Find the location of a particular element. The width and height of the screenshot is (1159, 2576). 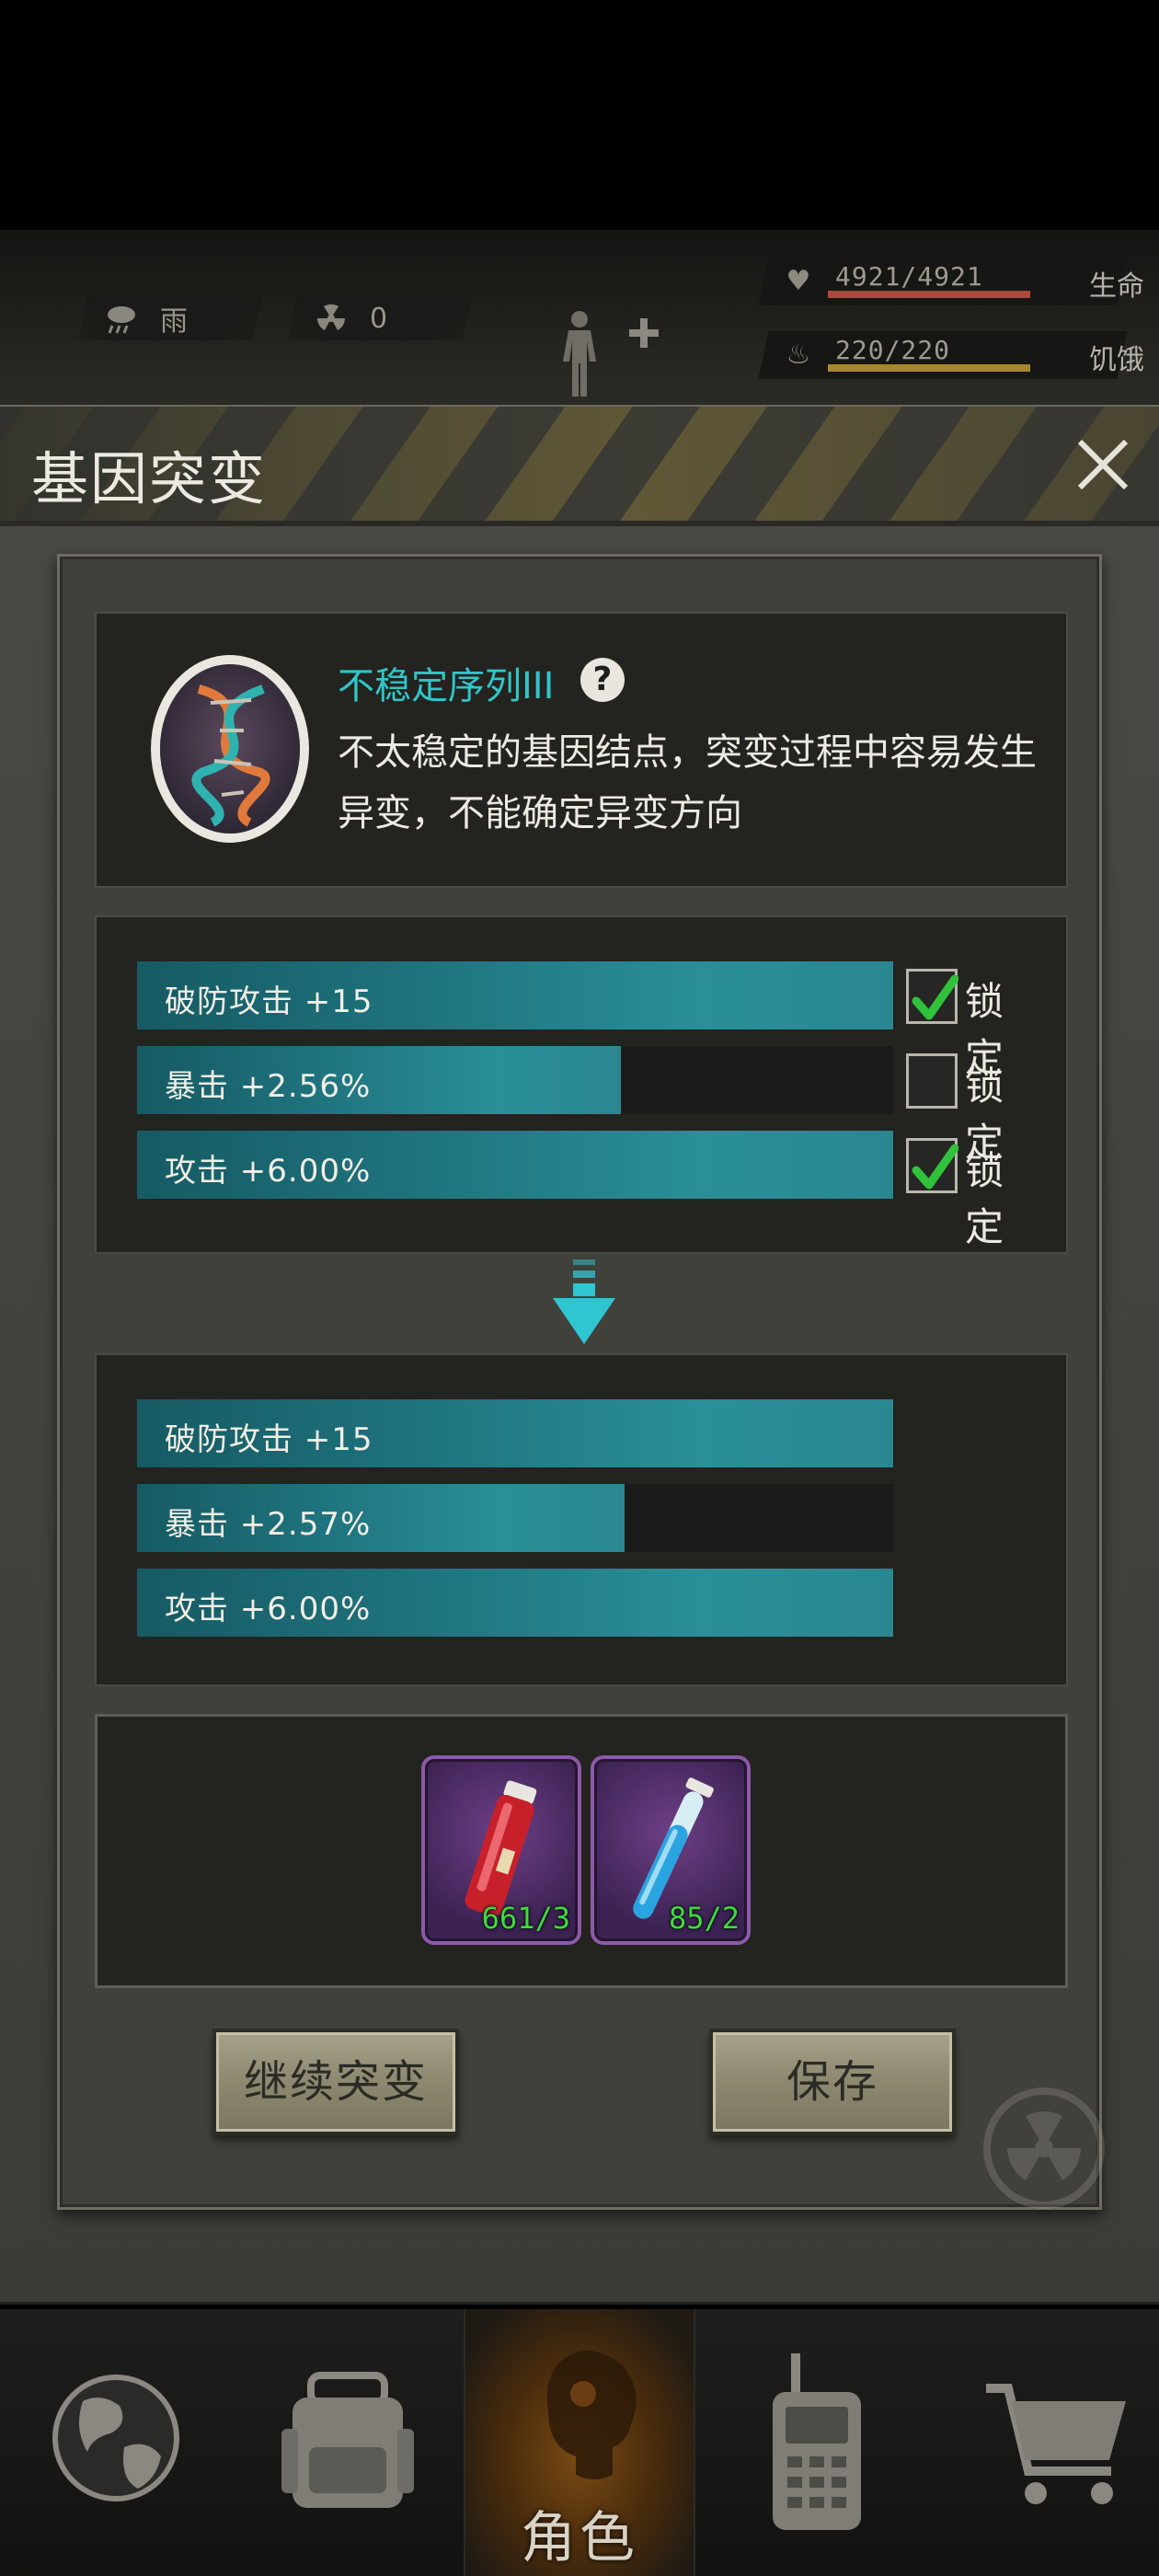

attribute-text: 暴击 +2.57% is located at coordinates (268, 1524).